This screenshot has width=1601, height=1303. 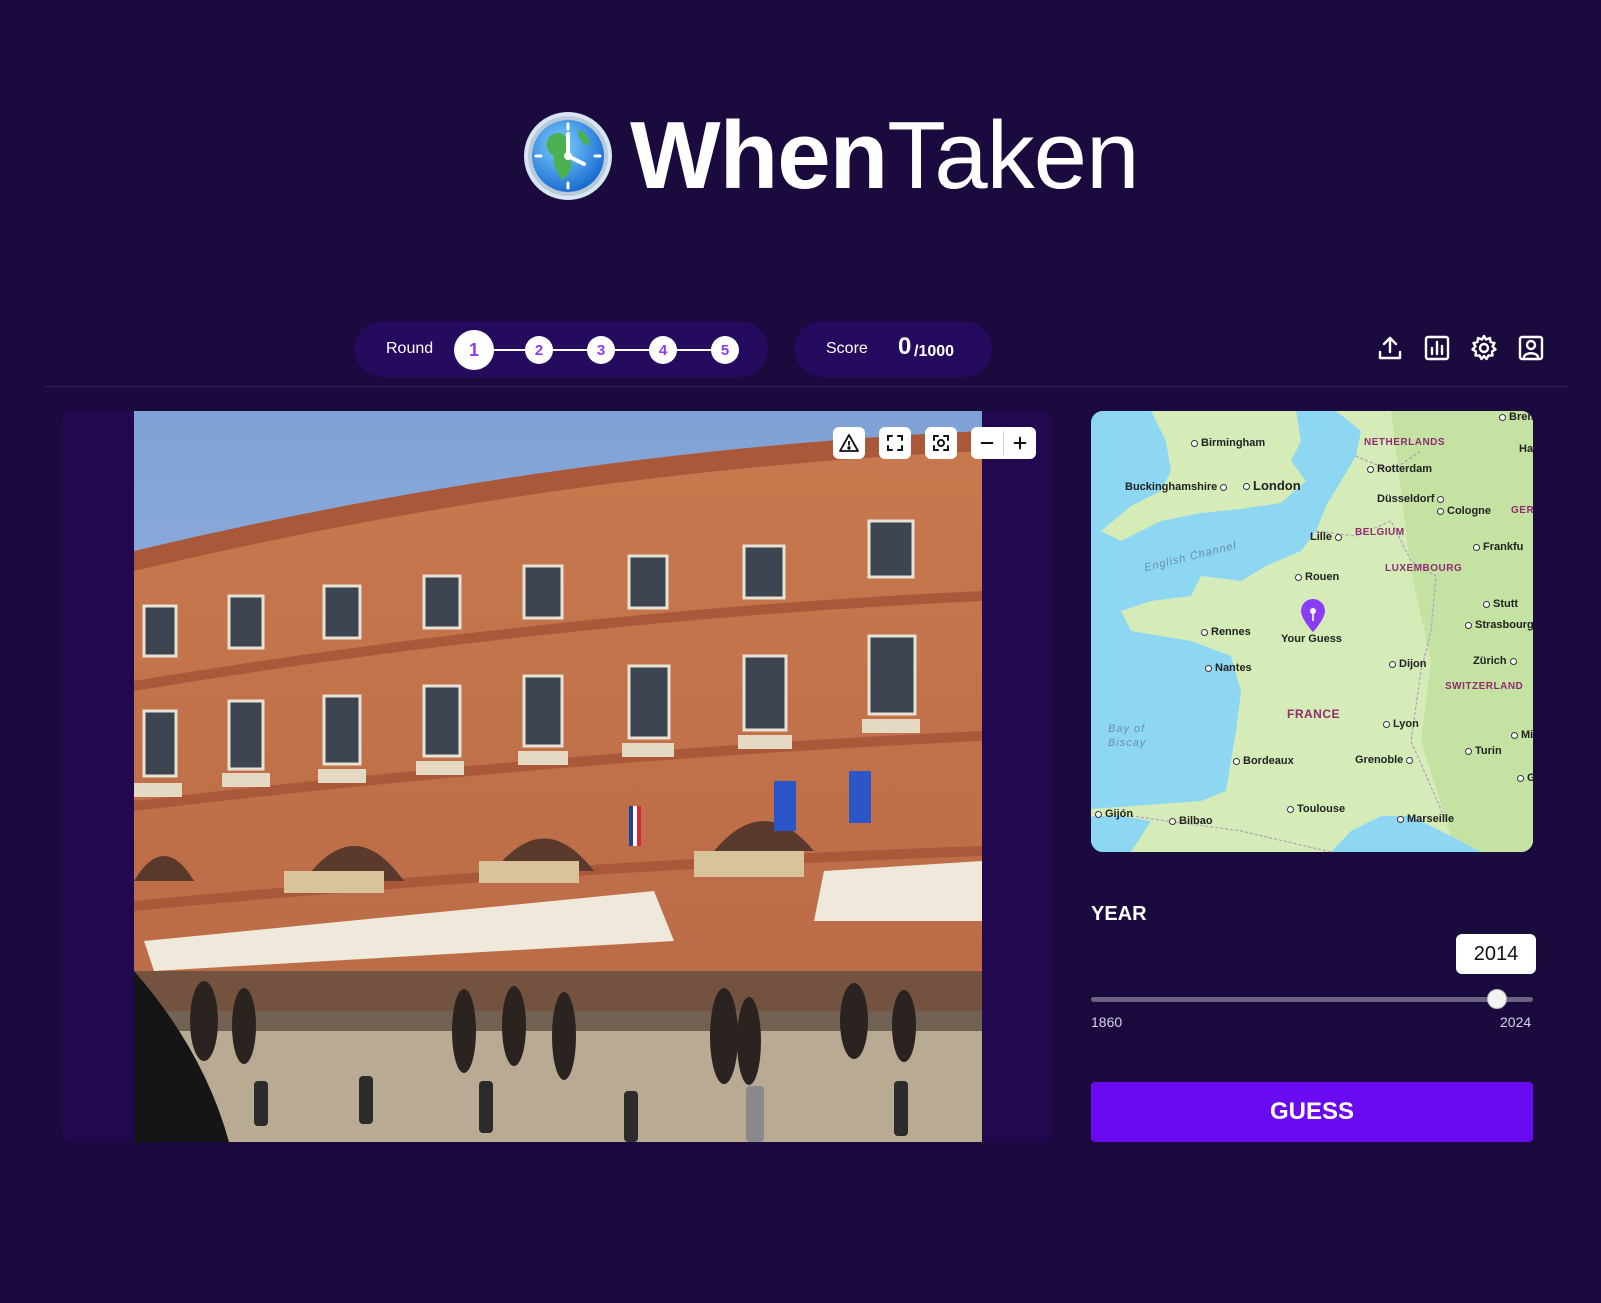 What do you see at coordinates (1516, 1022) in the screenshot?
I see `year-max-label: 2024` at bounding box center [1516, 1022].